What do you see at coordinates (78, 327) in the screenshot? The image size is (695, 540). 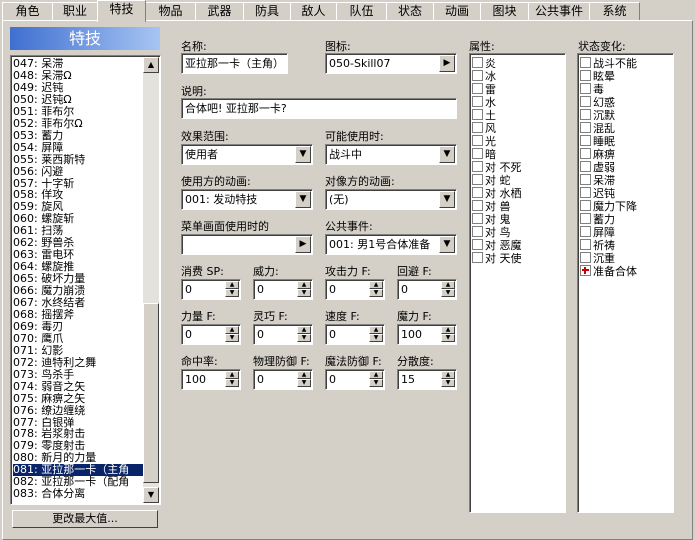 I see `list-item: 069: 毒刃` at bounding box center [78, 327].